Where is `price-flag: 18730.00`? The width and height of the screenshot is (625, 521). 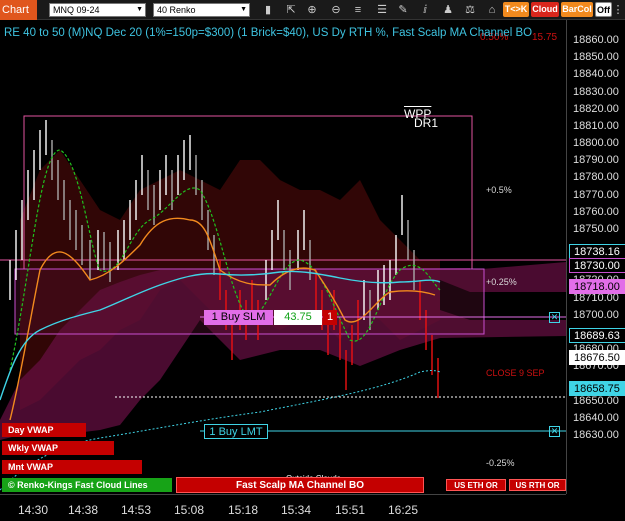
price-flag: 18730.00 is located at coordinates (597, 266).